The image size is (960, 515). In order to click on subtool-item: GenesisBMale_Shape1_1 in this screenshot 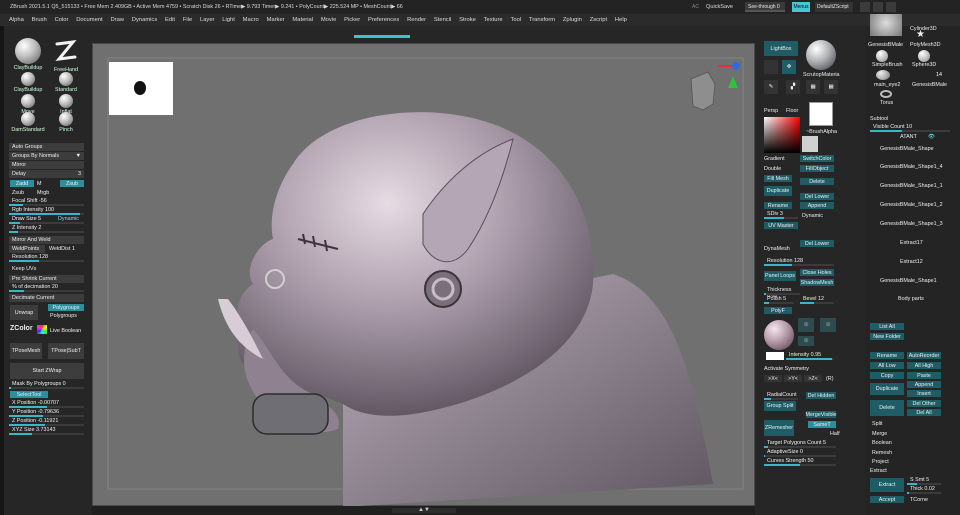, I will do `click(910, 190)`.